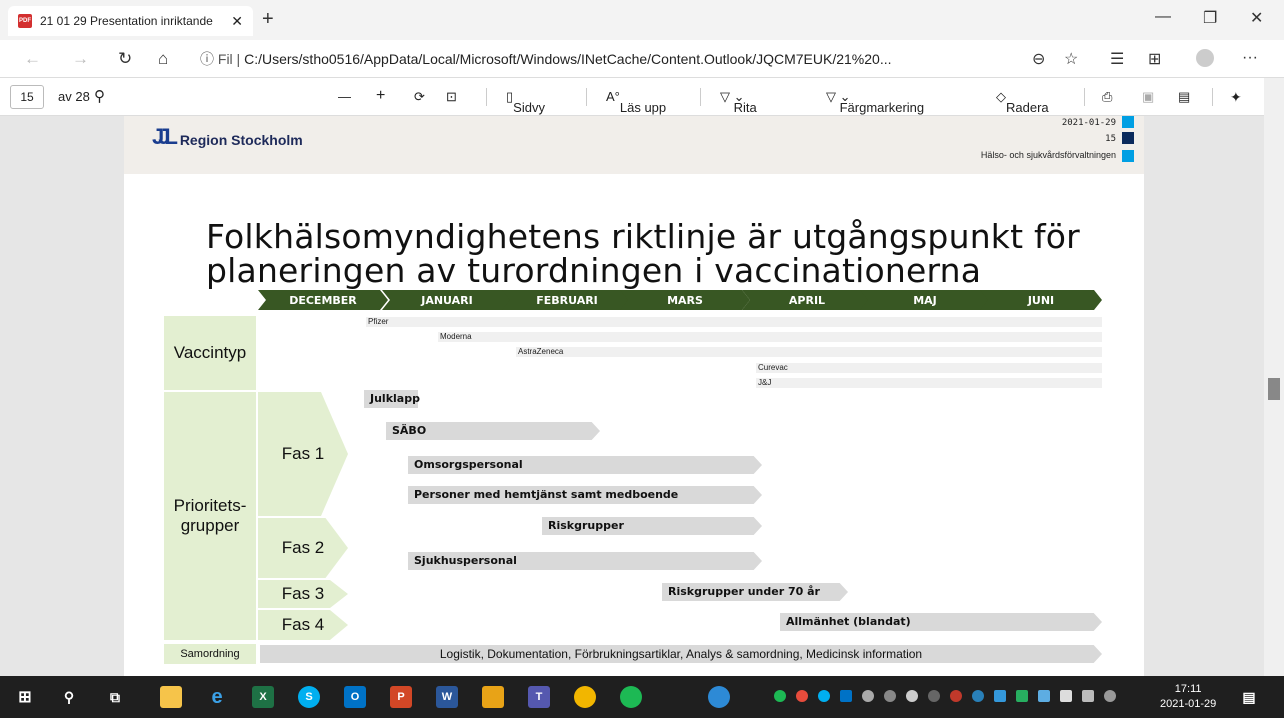 The width and height of the screenshot is (1284, 718). I want to click on rotate-icon: ⟳, so click(419, 97).